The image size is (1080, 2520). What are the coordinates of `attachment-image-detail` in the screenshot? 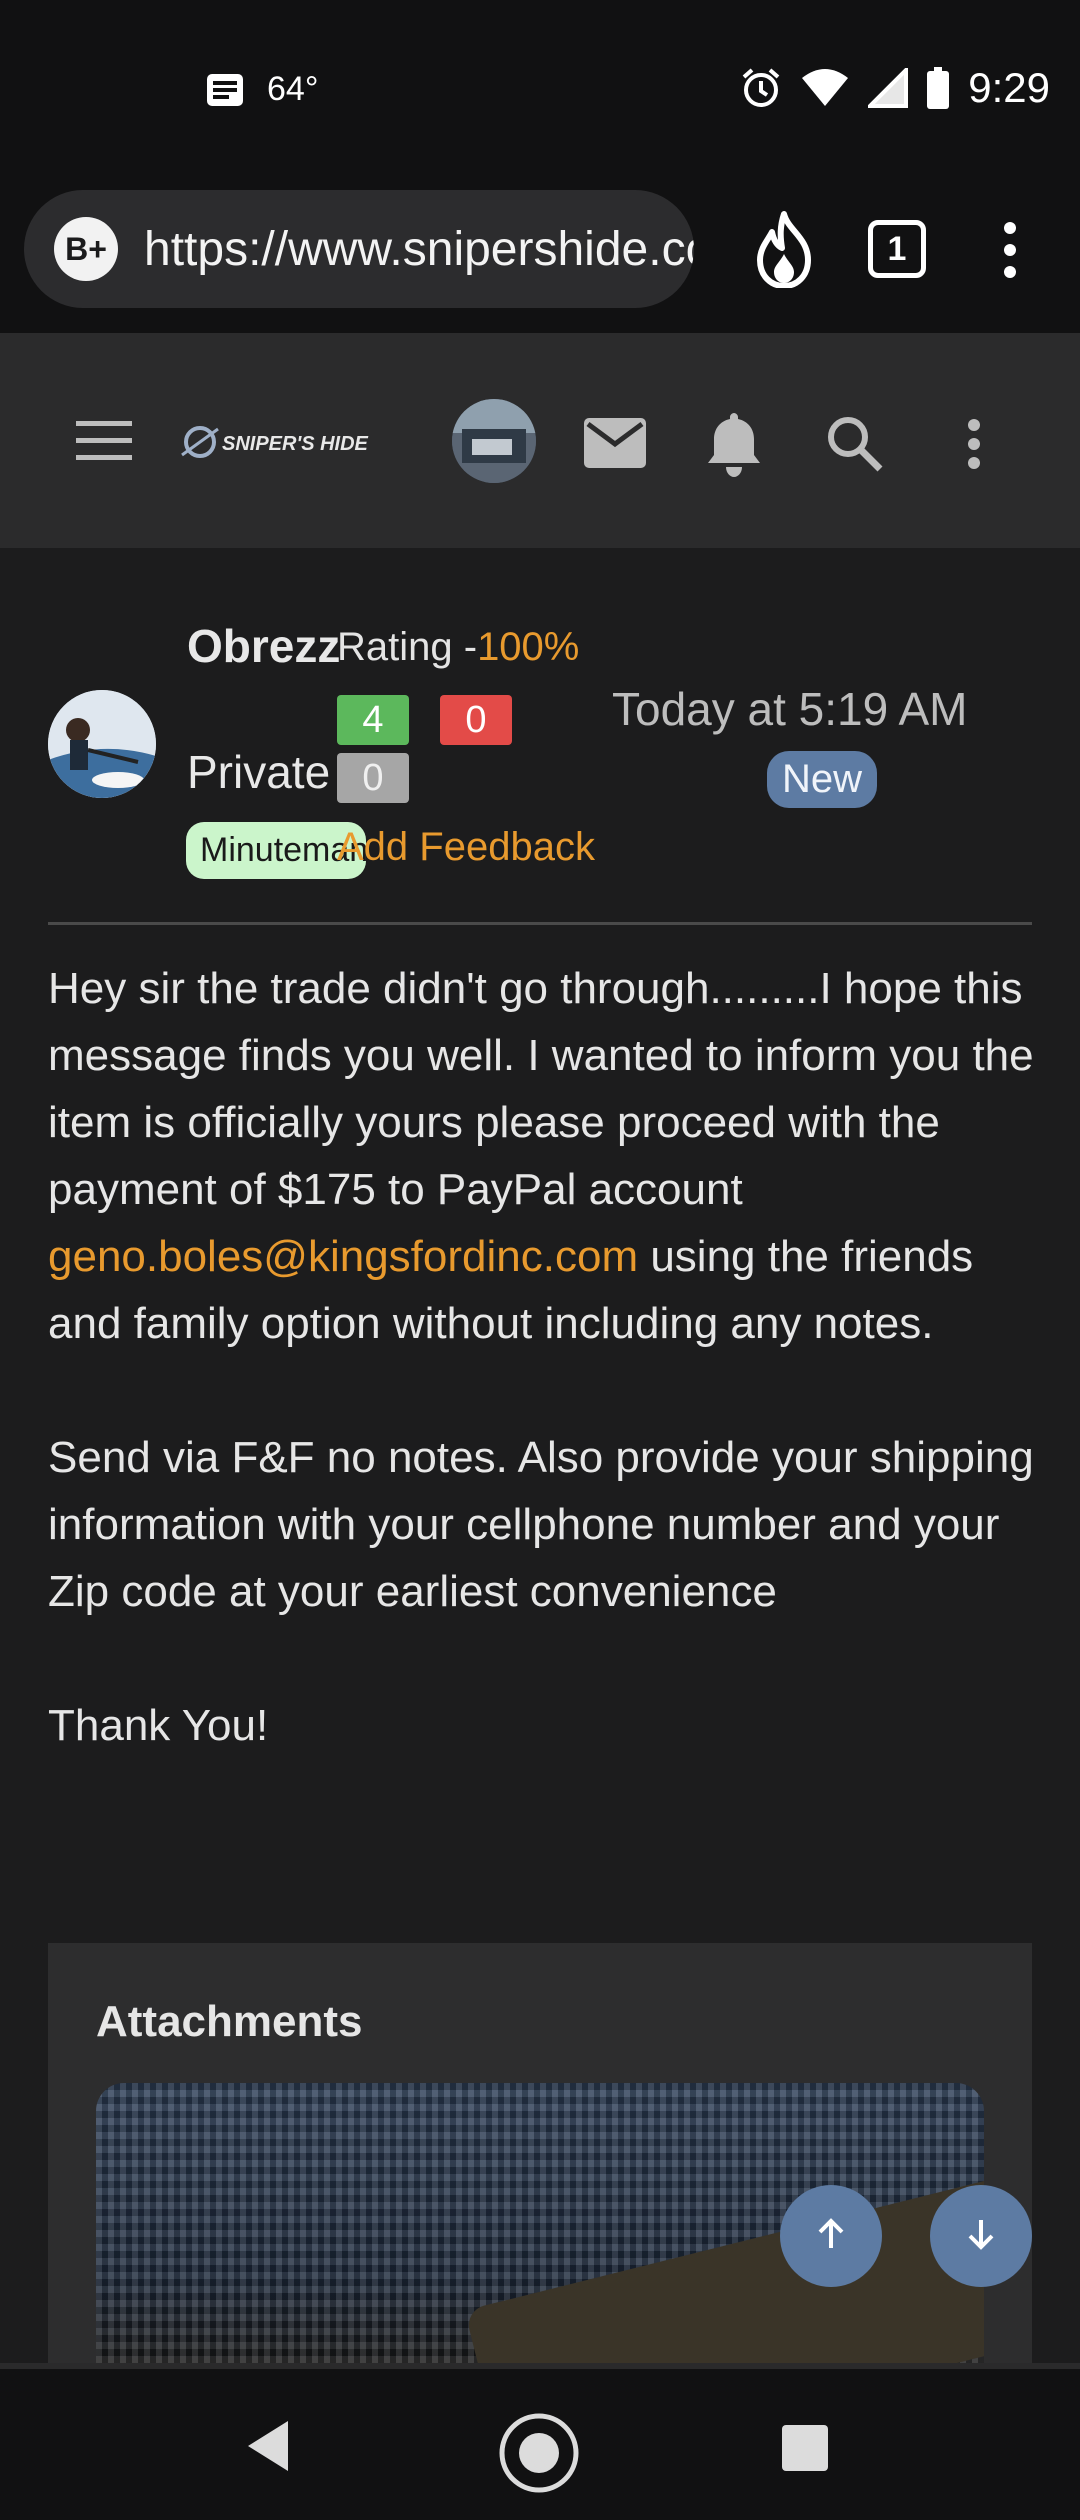 It's located at (724, 2261).